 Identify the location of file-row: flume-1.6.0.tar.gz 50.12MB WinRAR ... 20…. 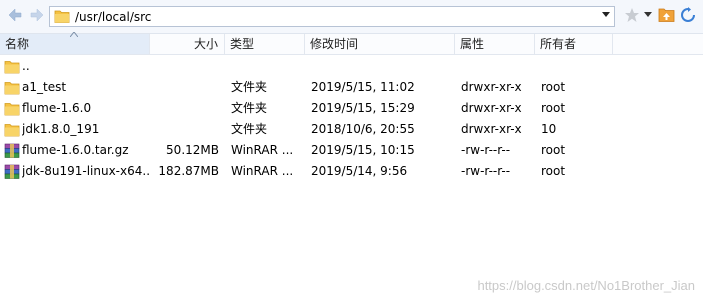
(351, 150).